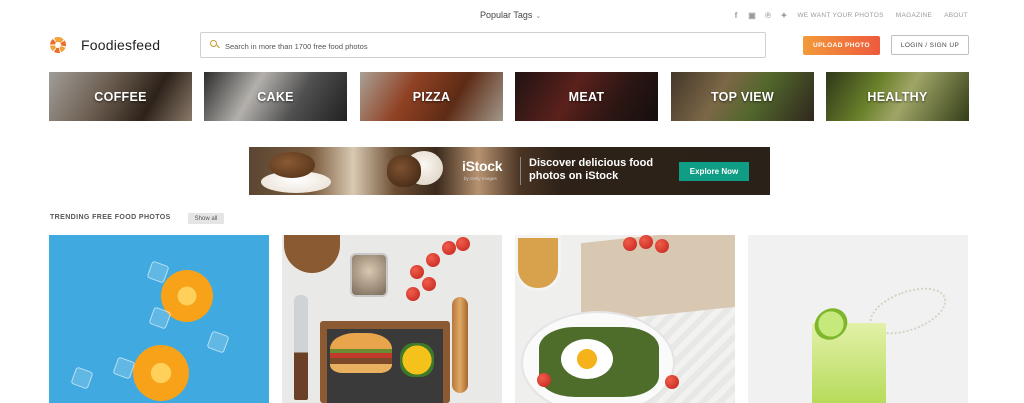  I want to click on category-tile-pizza: PIZZA, so click(431, 96).